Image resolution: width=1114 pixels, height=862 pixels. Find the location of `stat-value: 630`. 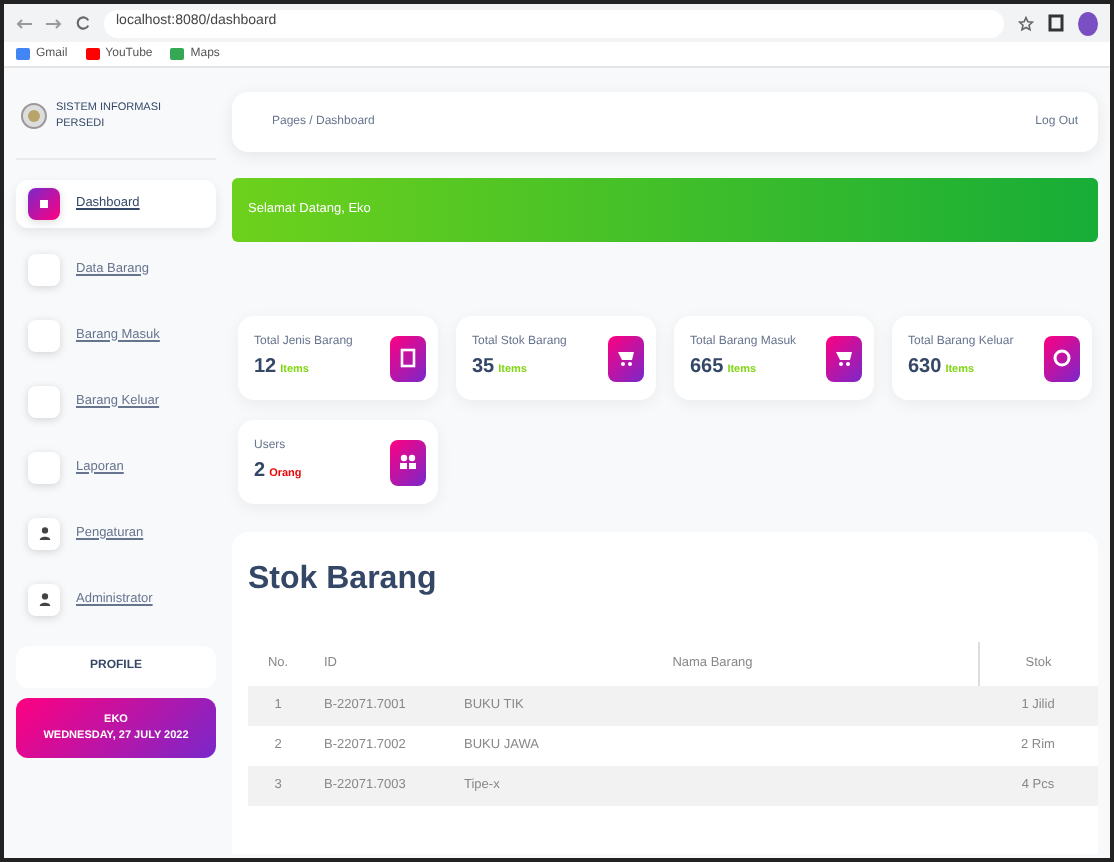

stat-value: 630 is located at coordinates (925, 367).